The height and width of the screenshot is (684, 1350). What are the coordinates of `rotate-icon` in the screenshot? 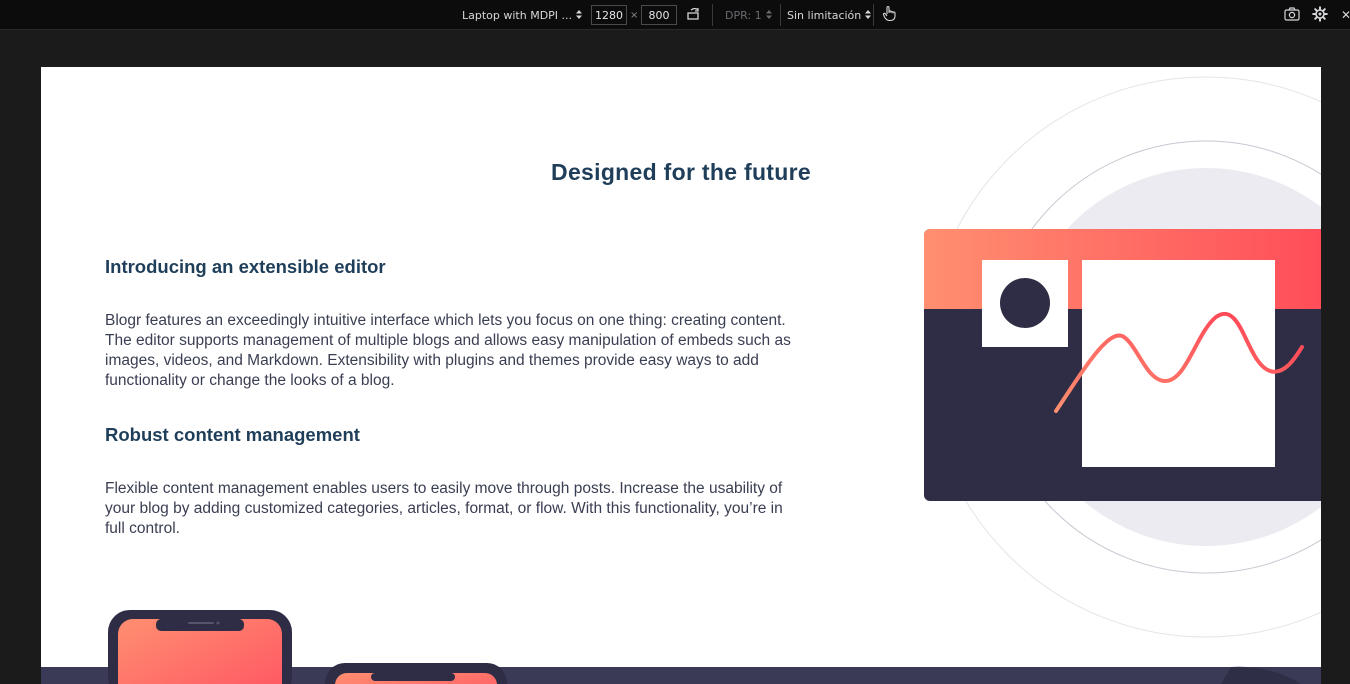 It's located at (694, 15).